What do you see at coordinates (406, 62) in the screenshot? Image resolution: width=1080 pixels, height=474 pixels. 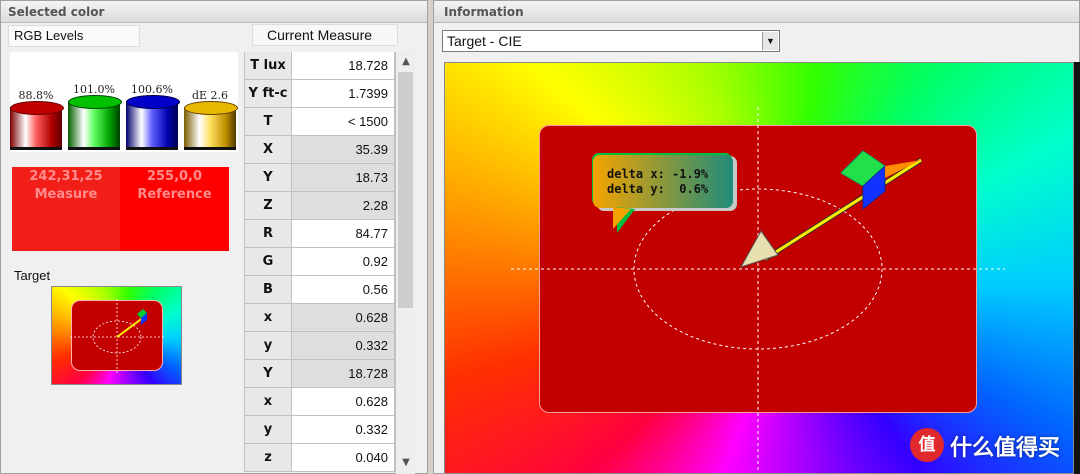 I see `scroll-up-icon: ▲` at bounding box center [406, 62].